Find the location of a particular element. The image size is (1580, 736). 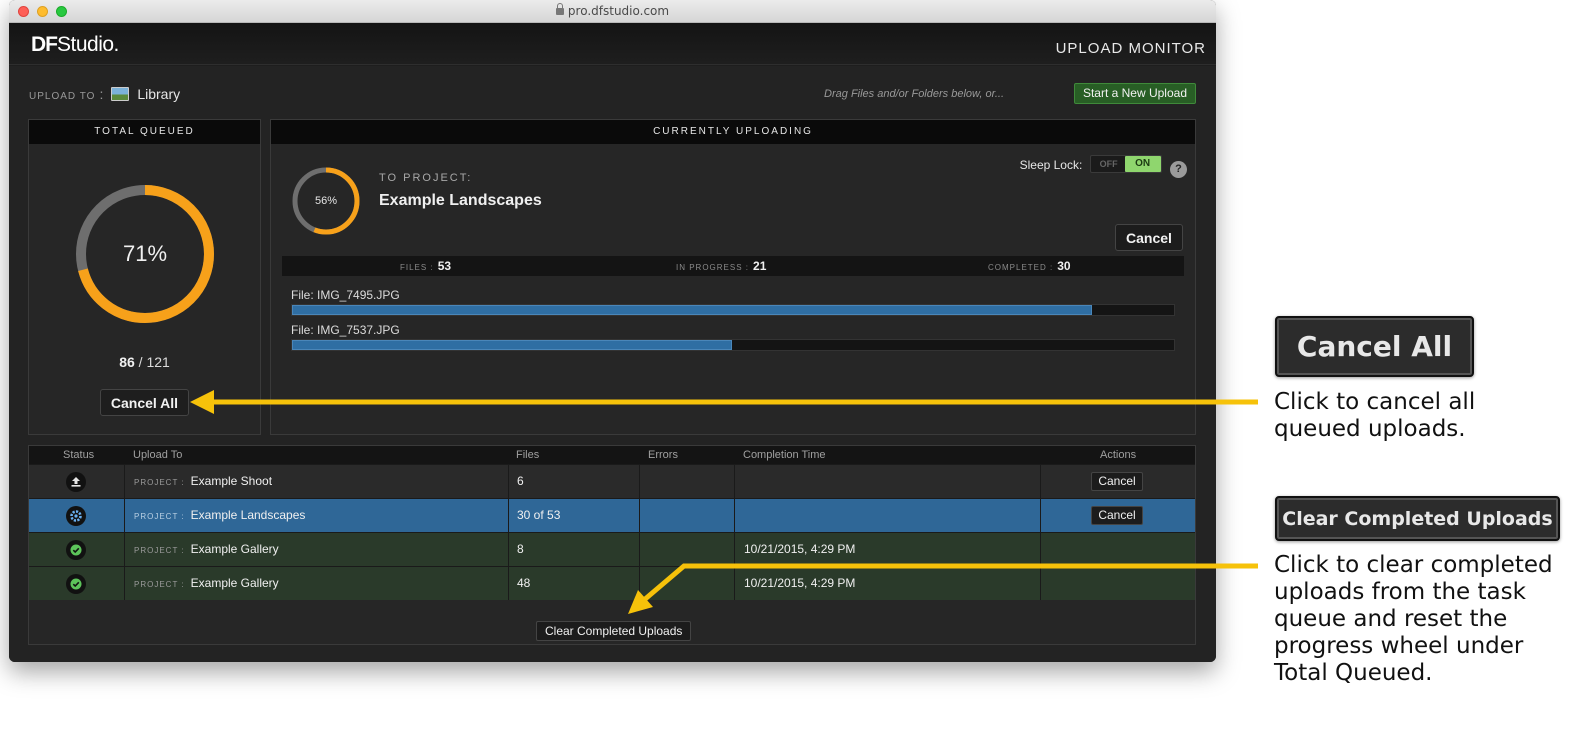

callout-cancel-all-text: Click to cancel all queued uploads. is located at coordinates (1375, 415).